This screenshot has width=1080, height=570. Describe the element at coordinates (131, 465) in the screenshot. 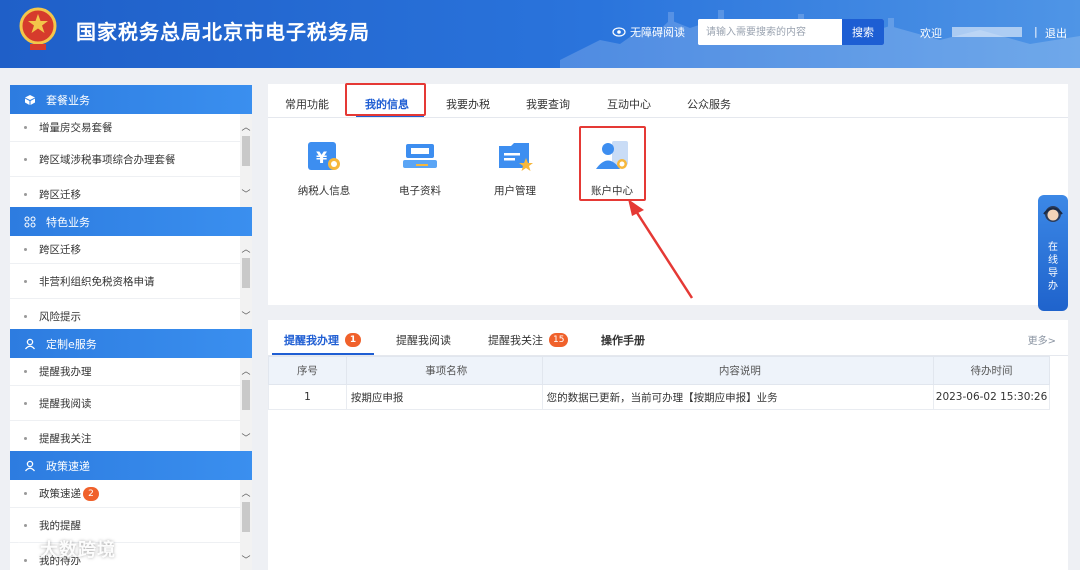

I see `sidebar-section-policy: 政策速递` at that location.